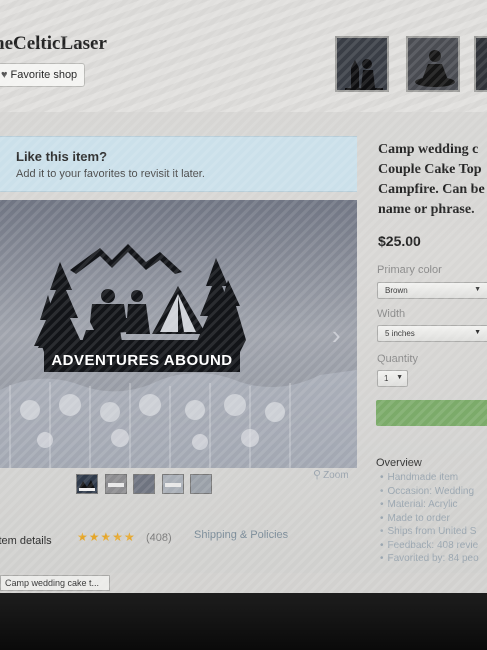  What do you see at coordinates (409, 270) in the screenshot?
I see `primary-color-label: Primary color` at bounding box center [409, 270].